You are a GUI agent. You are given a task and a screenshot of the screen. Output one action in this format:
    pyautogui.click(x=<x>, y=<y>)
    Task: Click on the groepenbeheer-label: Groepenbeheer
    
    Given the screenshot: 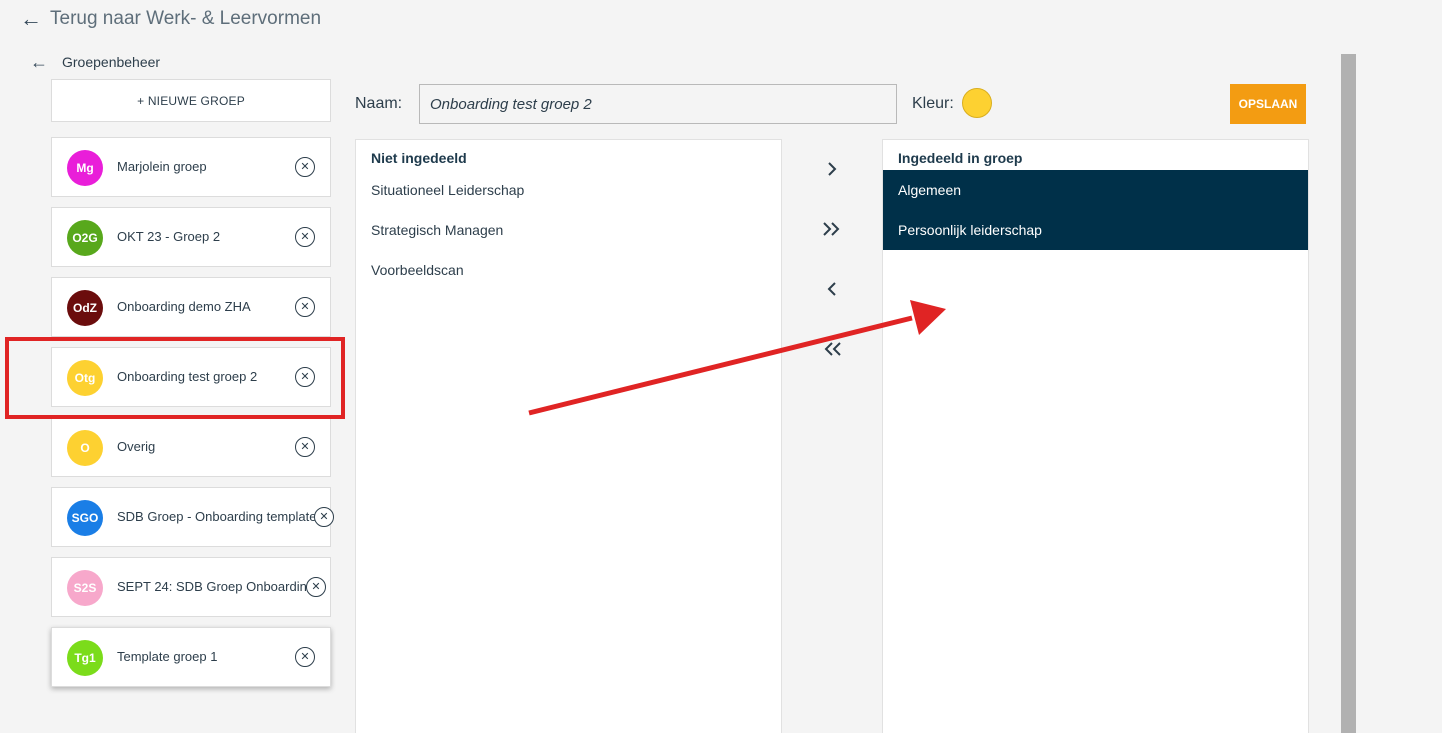 What is the action you would take?
    pyautogui.click(x=111, y=62)
    